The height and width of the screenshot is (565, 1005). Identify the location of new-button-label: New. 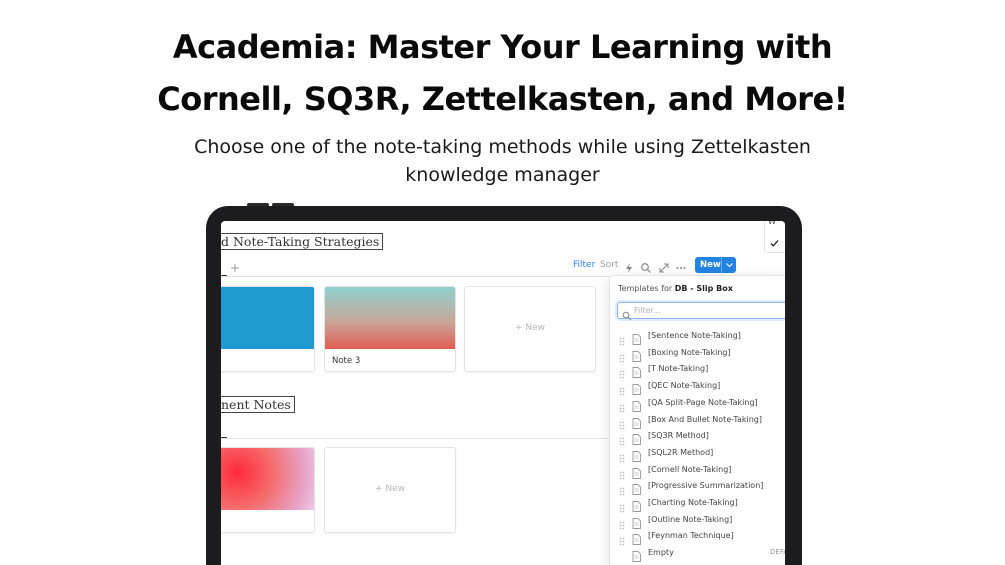
(710, 265).